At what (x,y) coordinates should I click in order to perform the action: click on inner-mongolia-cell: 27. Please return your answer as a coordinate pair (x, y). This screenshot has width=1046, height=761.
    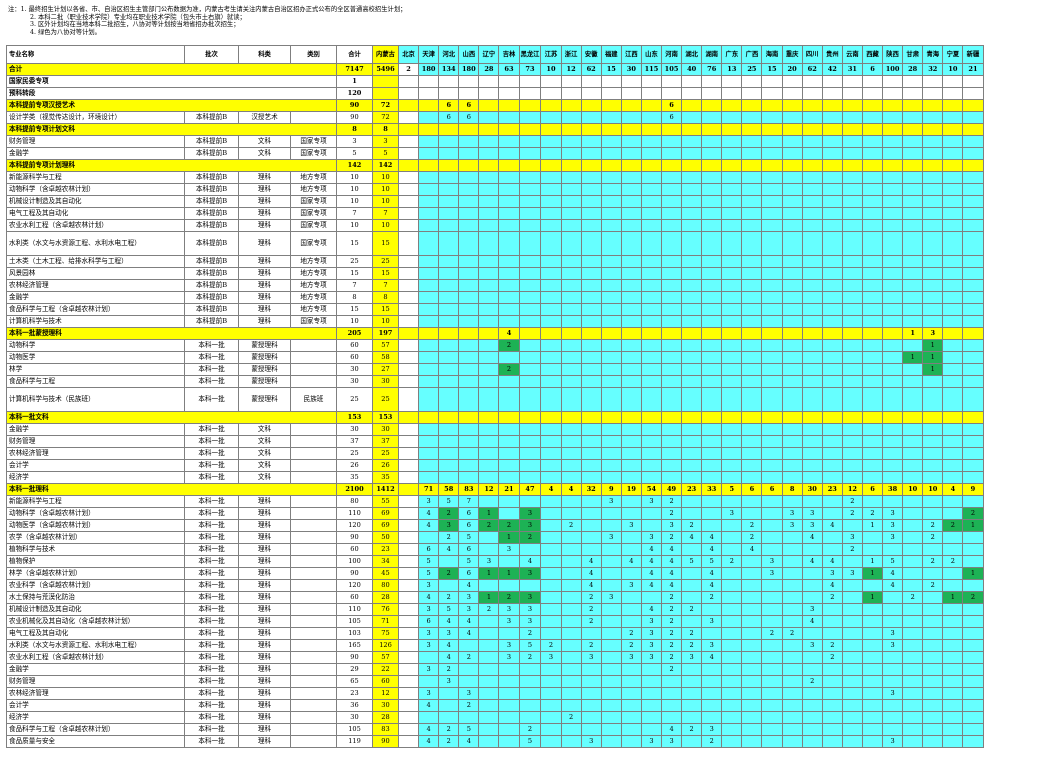
    Looking at the image, I should click on (385, 369).